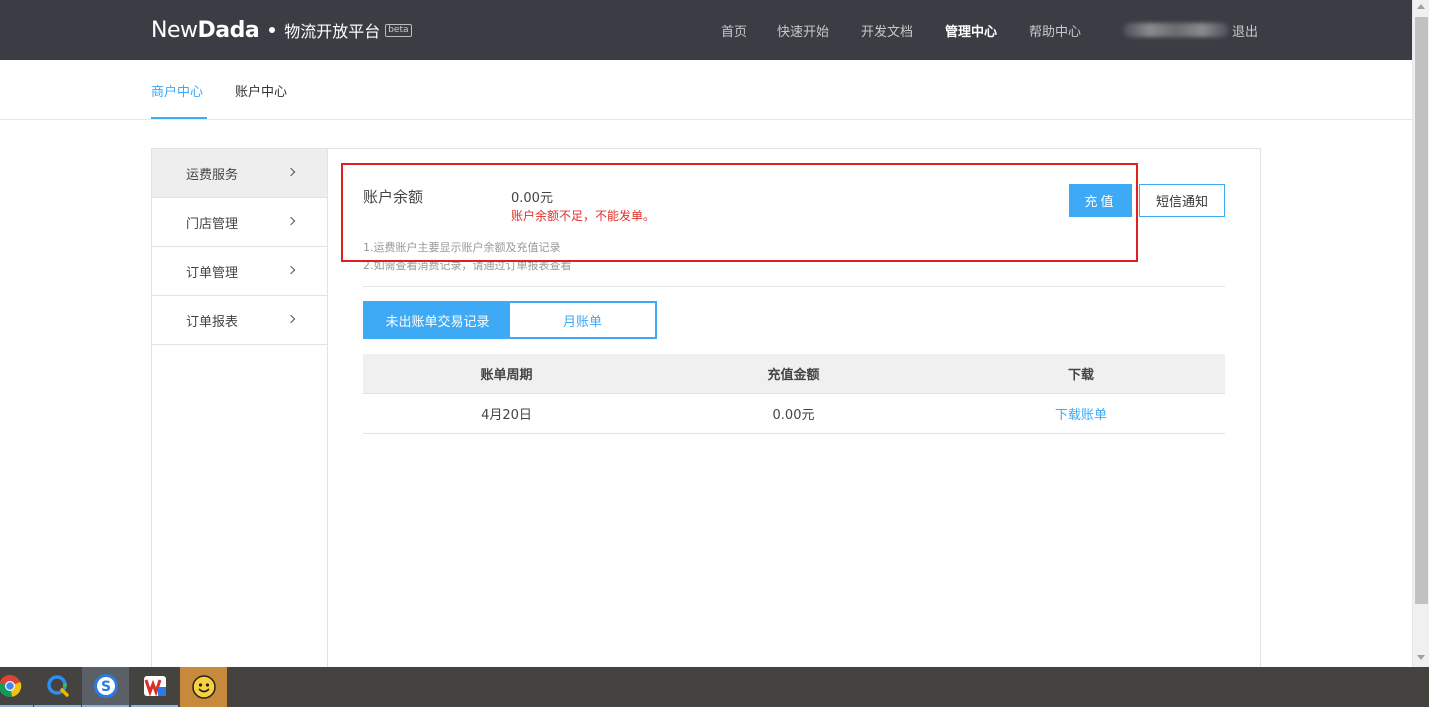 This screenshot has width=1429, height=707. I want to click on download-bill-link: 下载账单, so click(1081, 413).